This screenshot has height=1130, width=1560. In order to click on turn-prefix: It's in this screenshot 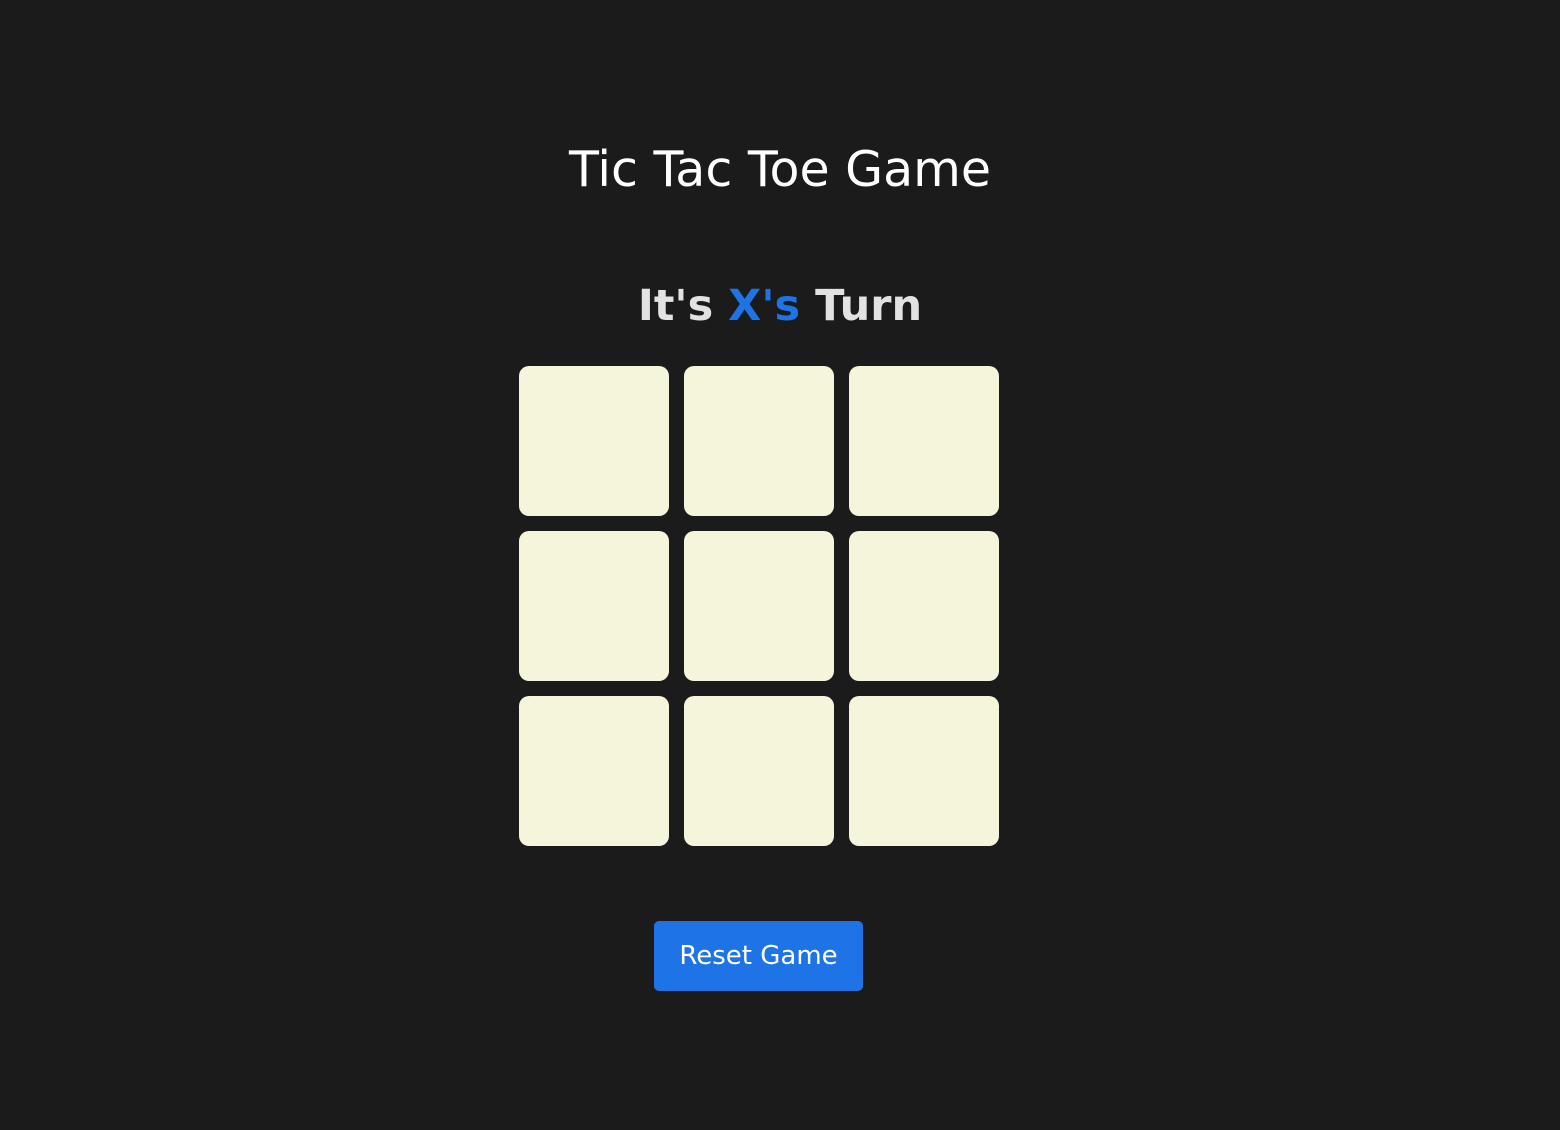, I will do `click(683, 306)`.